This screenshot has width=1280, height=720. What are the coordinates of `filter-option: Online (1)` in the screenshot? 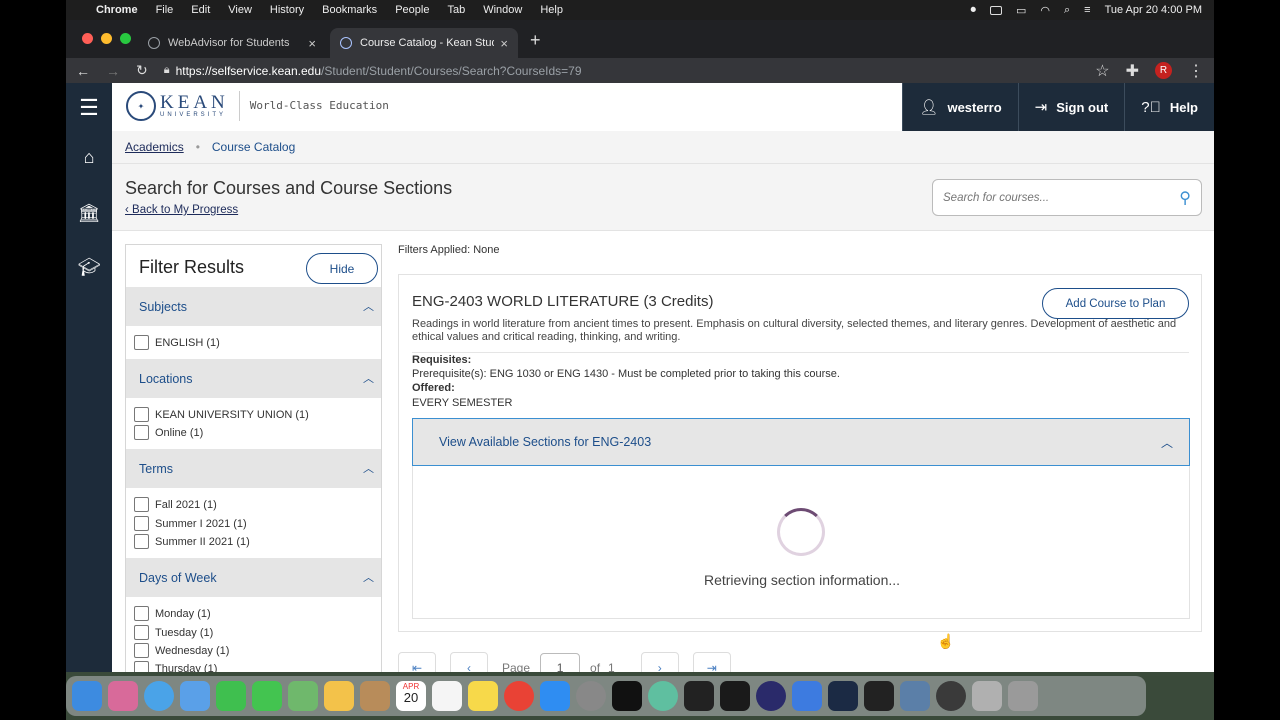 It's located at (168, 432).